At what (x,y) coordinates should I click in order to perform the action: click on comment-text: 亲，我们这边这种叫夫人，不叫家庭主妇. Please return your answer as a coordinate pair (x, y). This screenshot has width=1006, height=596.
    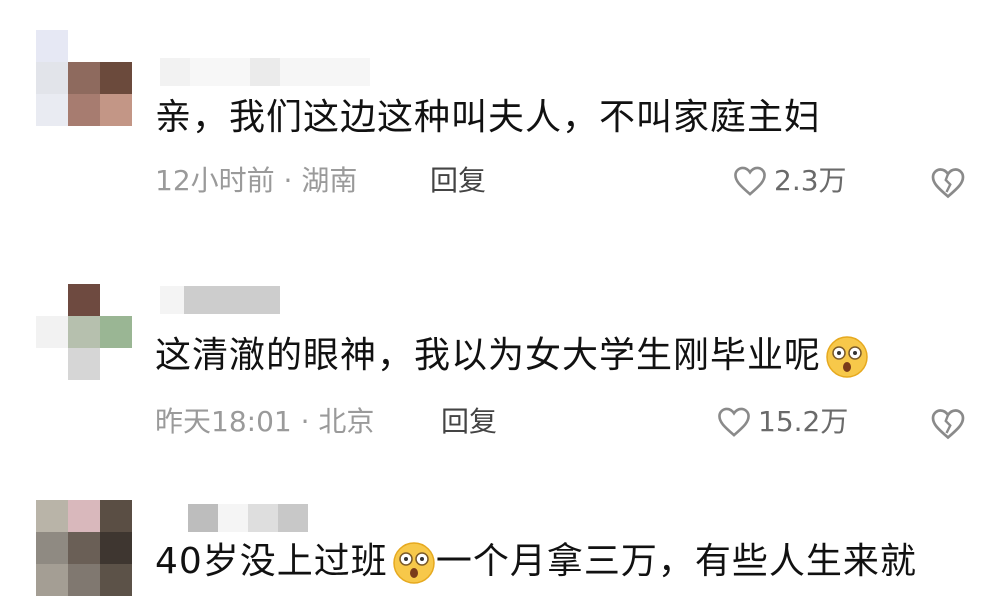
    Looking at the image, I should click on (488, 117).